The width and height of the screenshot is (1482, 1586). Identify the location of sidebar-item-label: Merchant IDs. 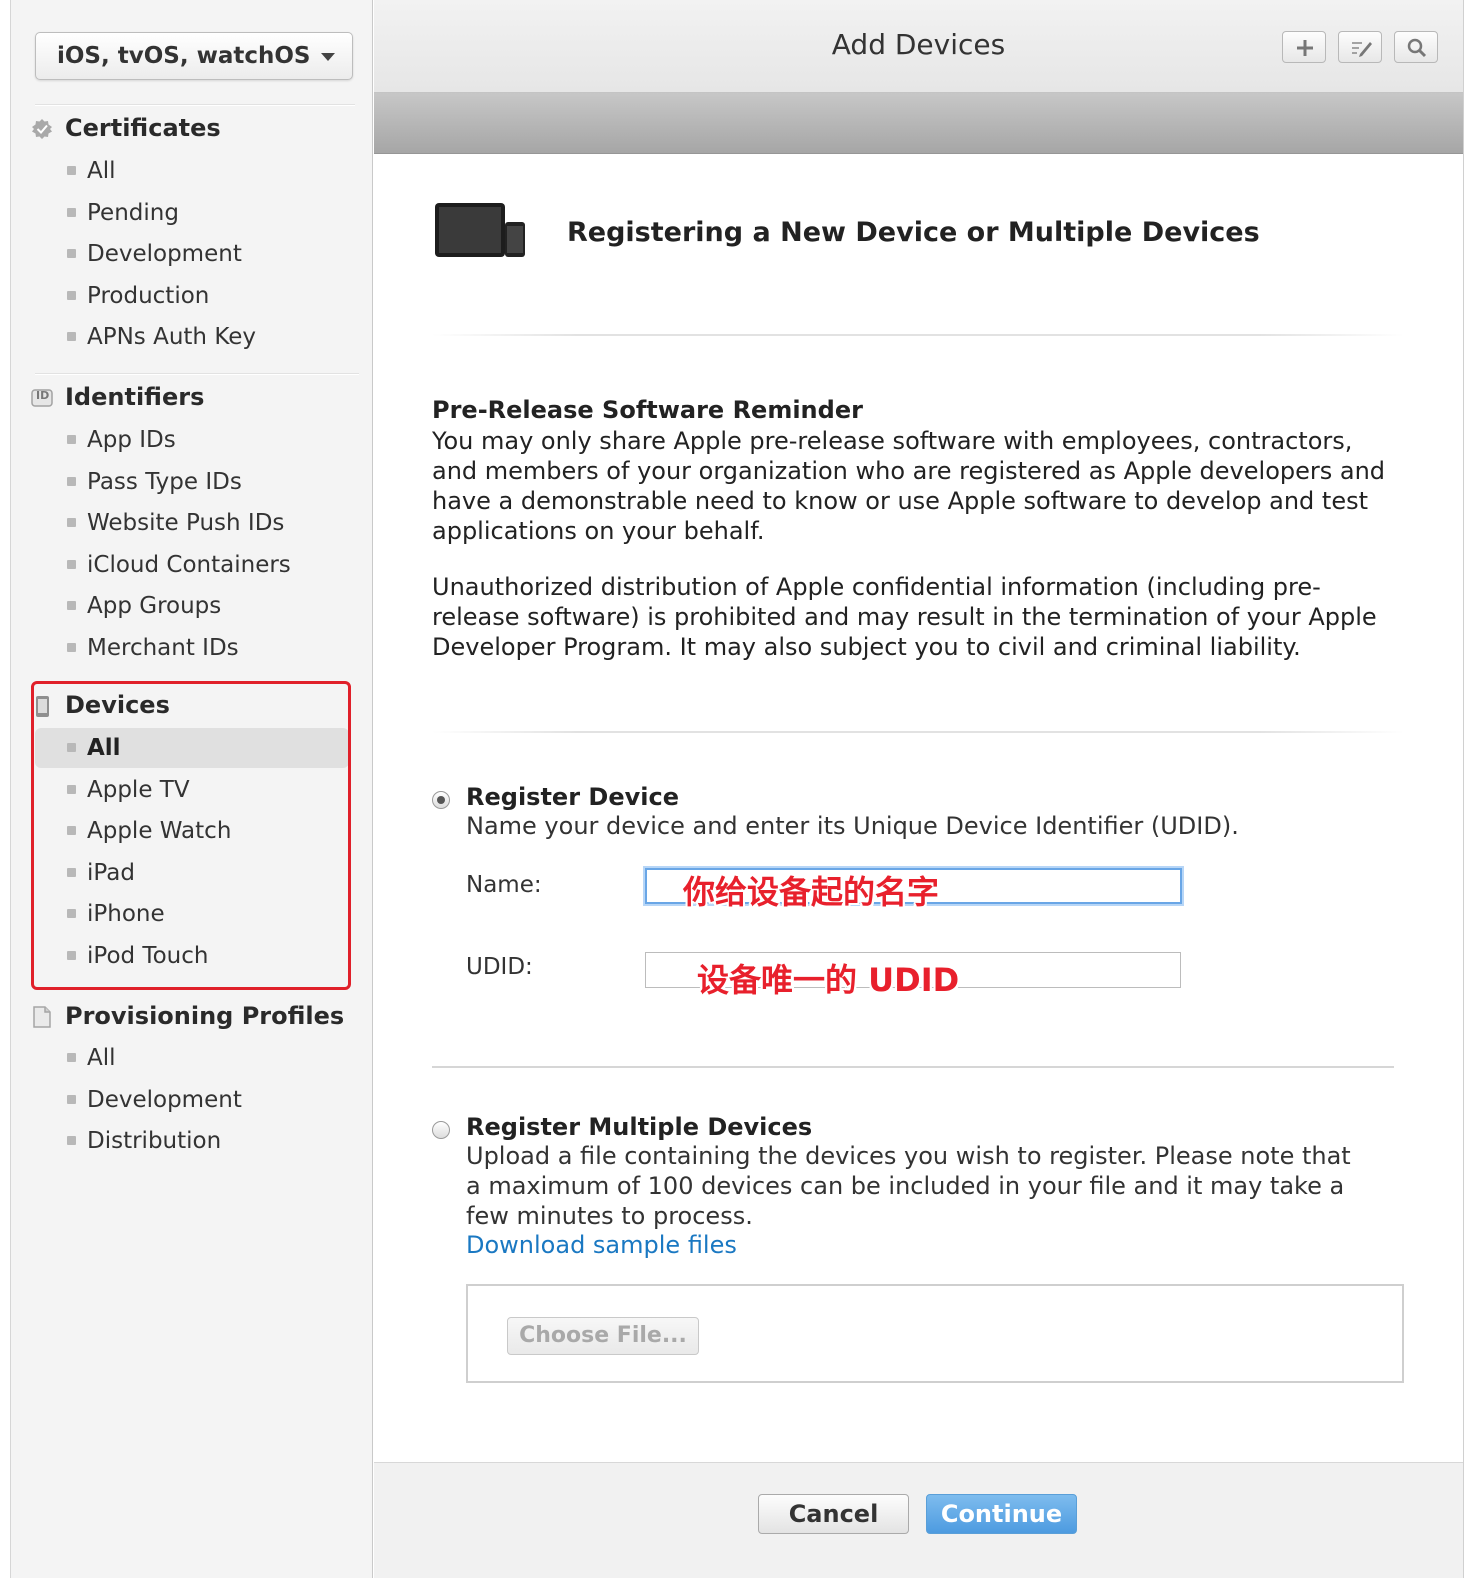
(163, 648).